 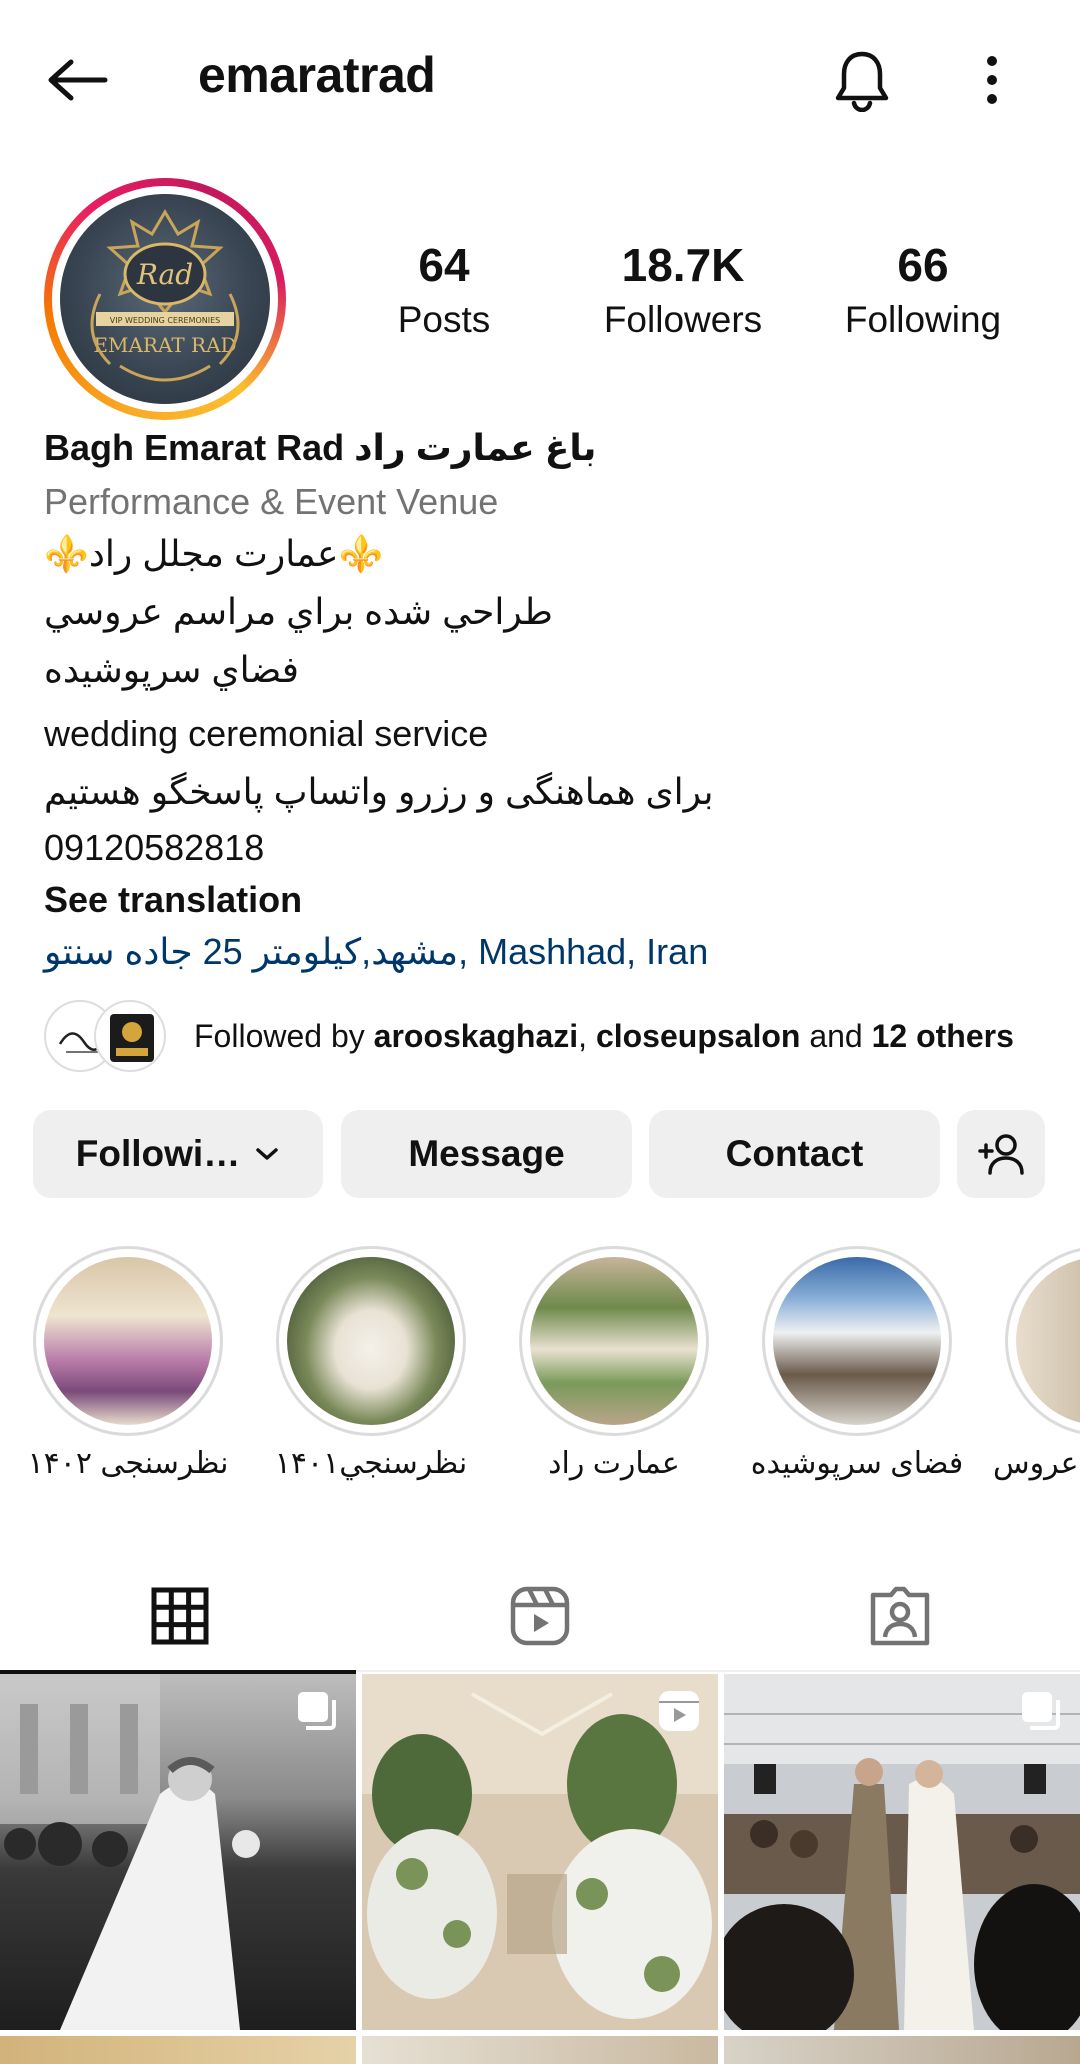 What do you see at coordinates (857, 1463) in the screenshot?
I see `highlight-label: فضای سرپوشیده` at bounding box center [857, 1463].